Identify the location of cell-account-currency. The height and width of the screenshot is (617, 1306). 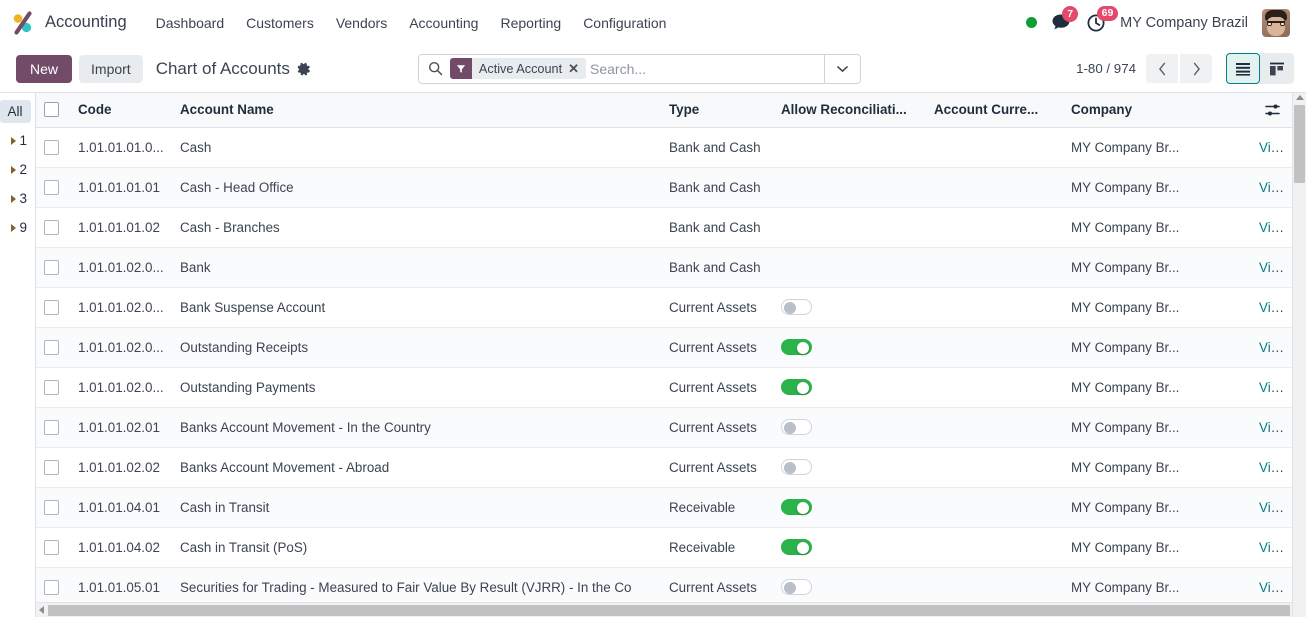
(994, 547).